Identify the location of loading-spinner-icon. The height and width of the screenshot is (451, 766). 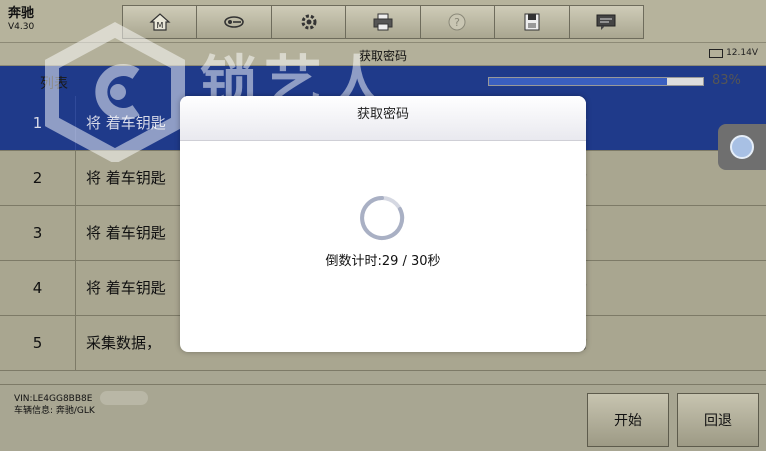
(382, 218).